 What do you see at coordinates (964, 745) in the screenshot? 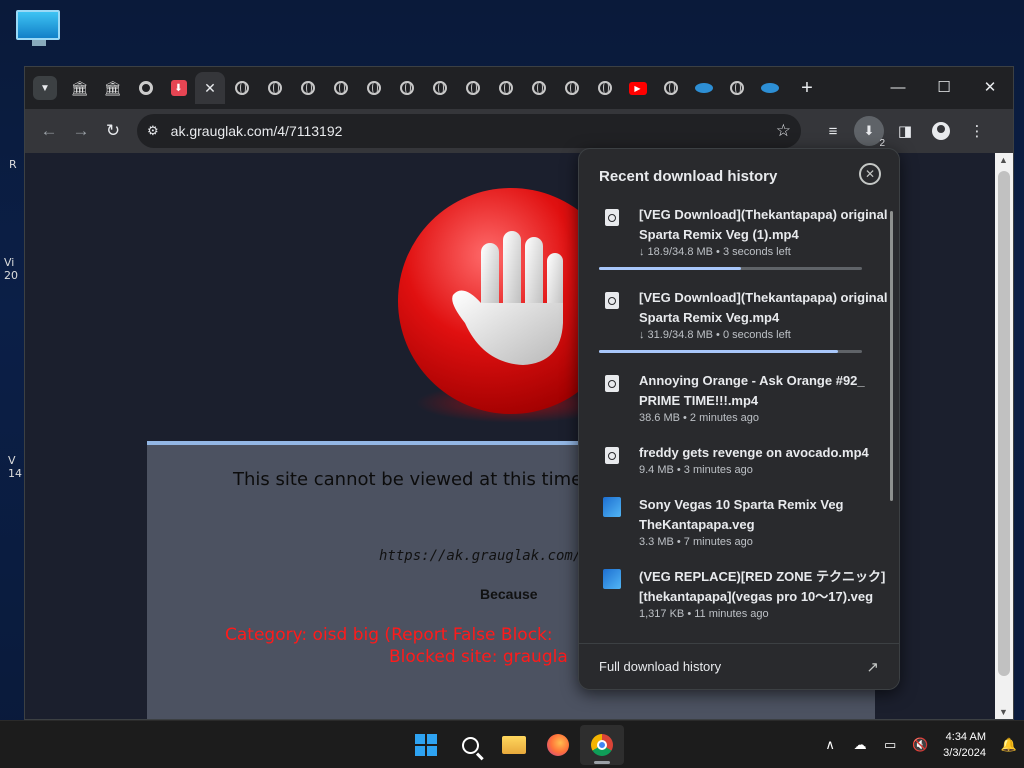
I see `clock: 4:34 AM 3/3/2024` at bounding box center [964, 745].